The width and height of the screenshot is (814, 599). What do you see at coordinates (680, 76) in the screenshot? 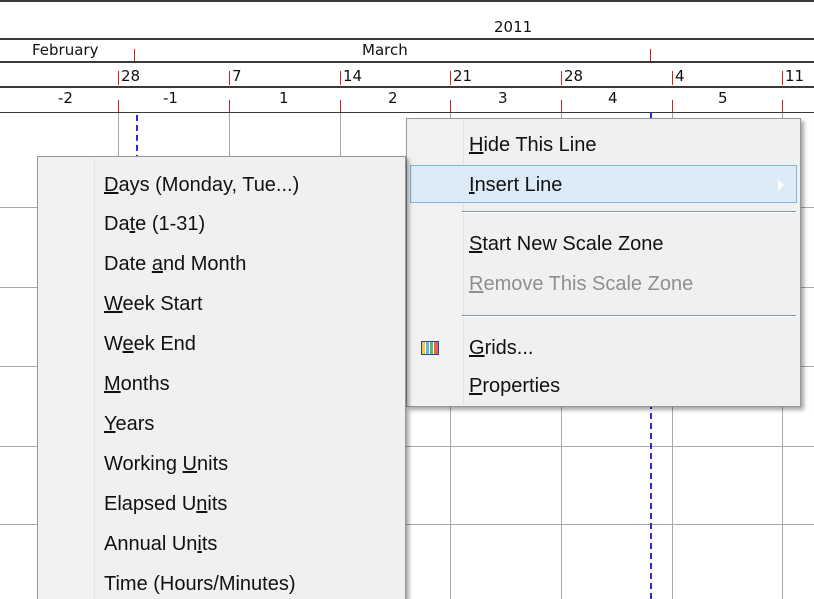
I see `week-start-label: 4` at bounding box center [680, 76].